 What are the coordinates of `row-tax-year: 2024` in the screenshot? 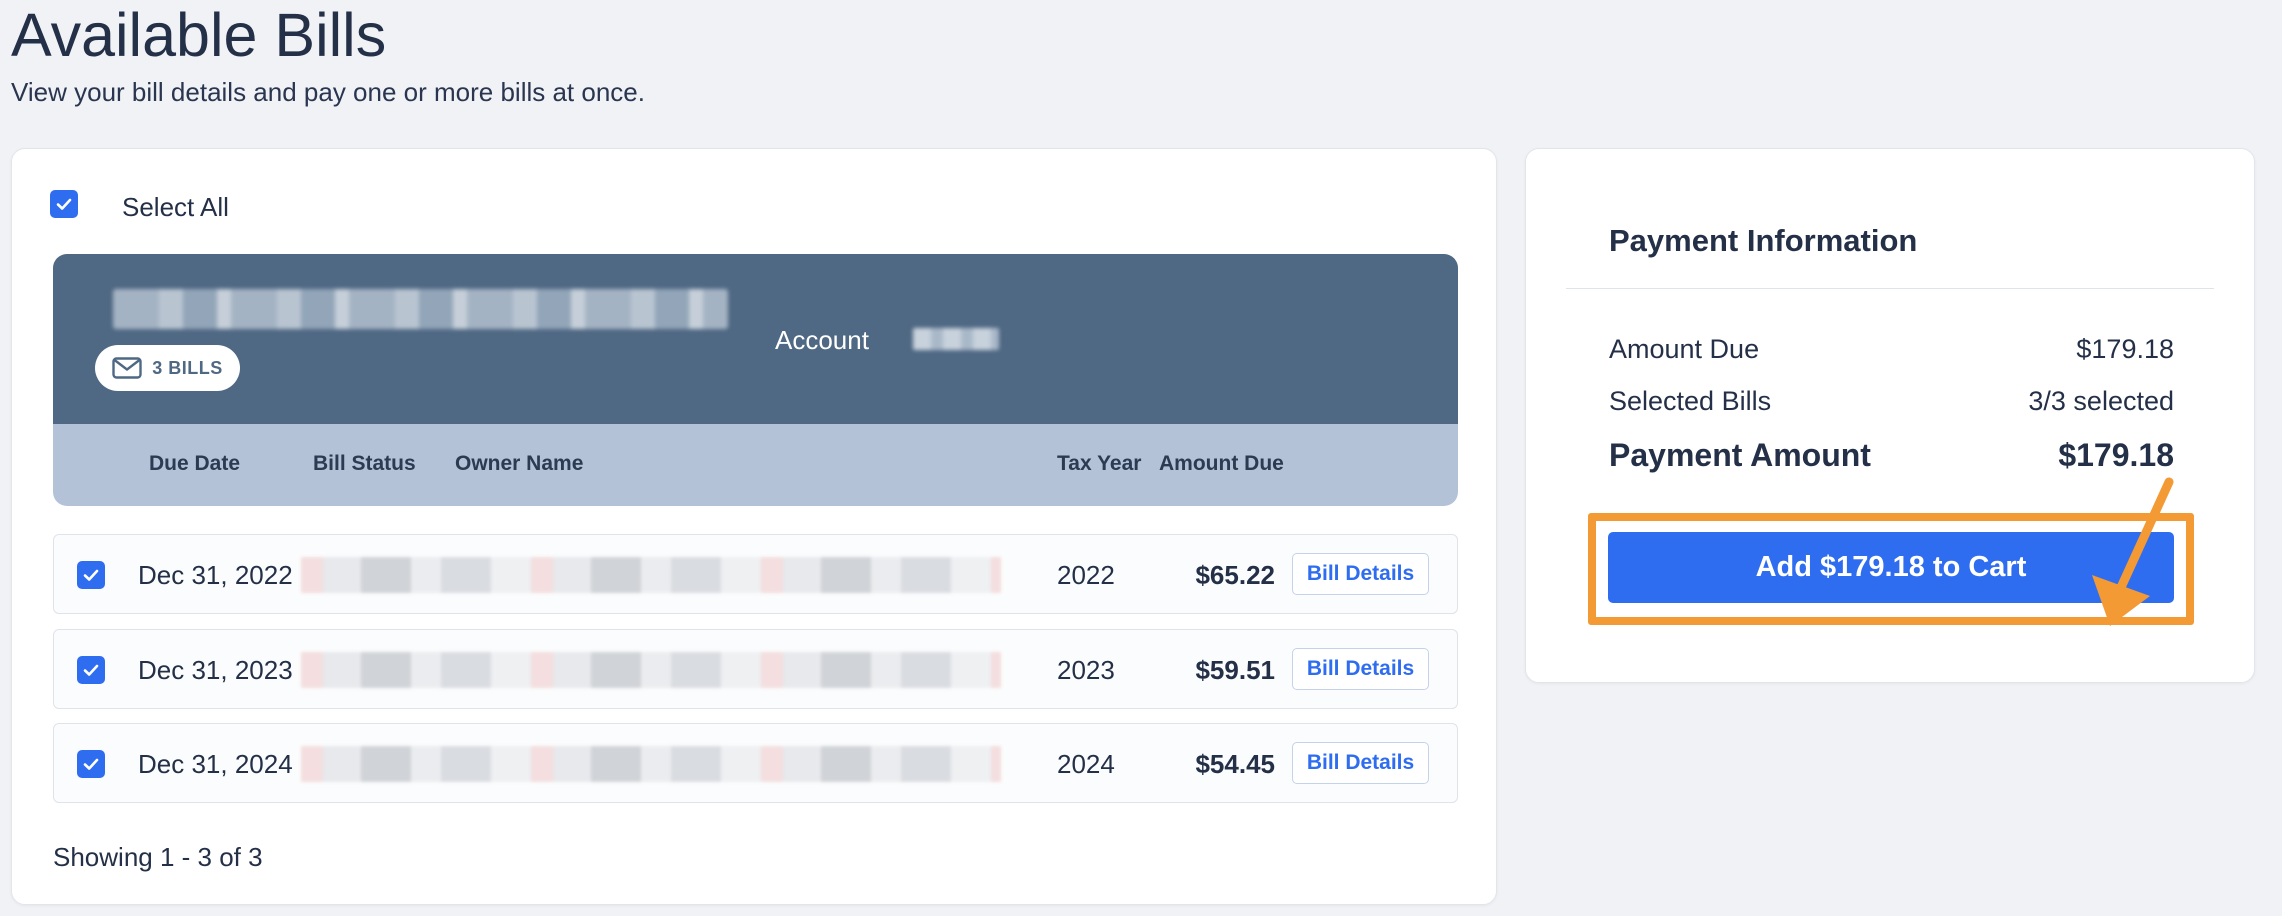 It's located at (1086, 764).